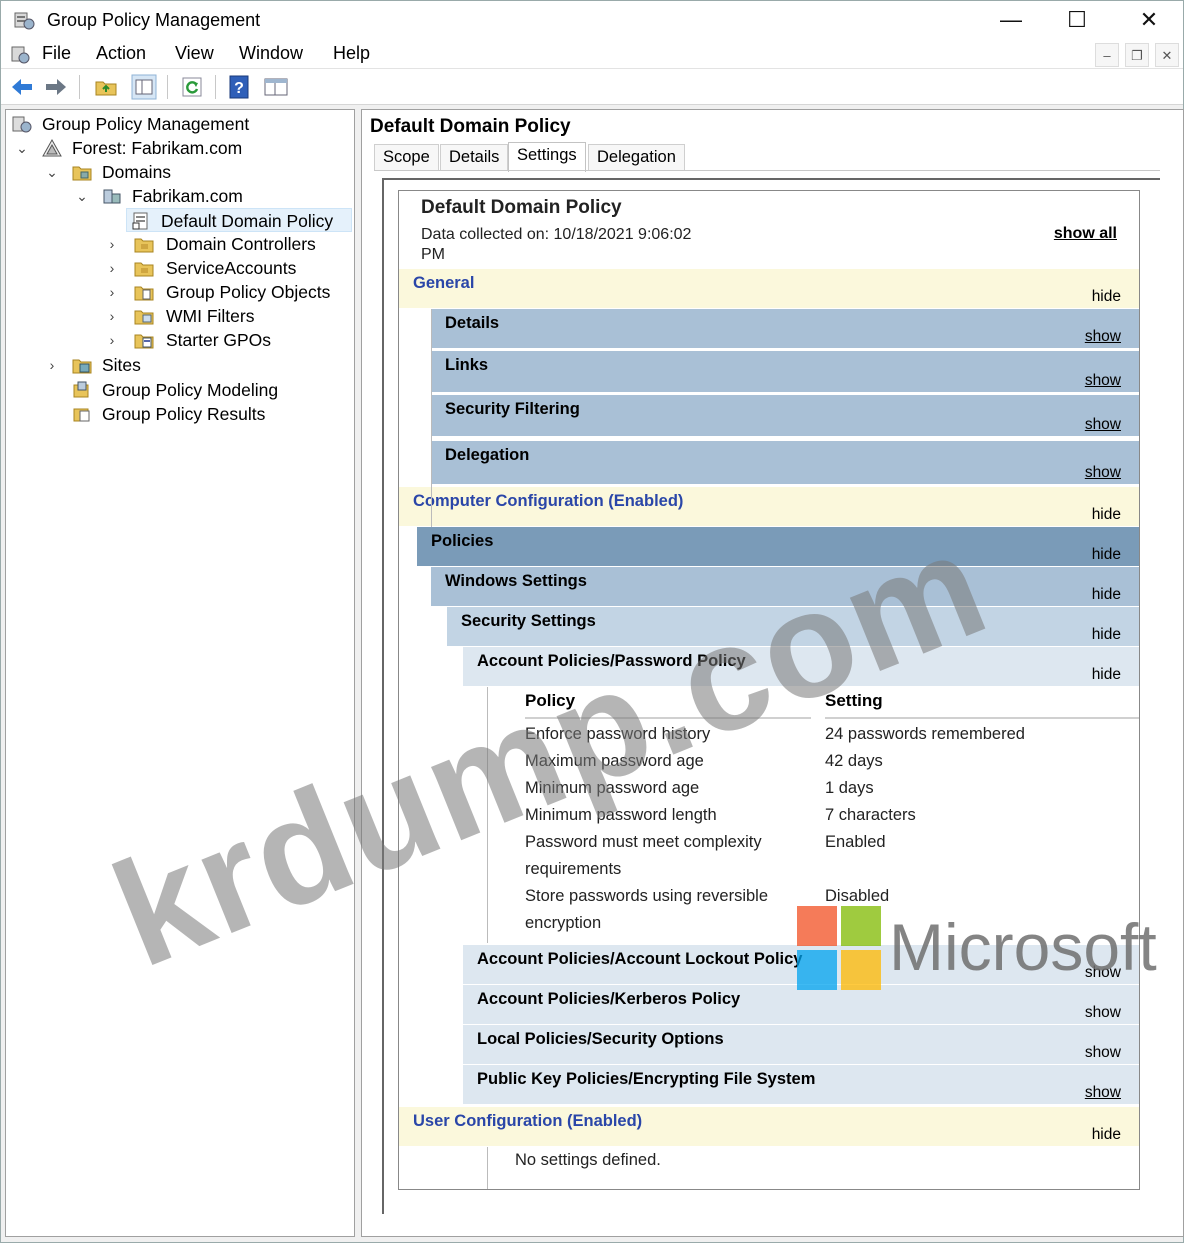 The width and height of the screenshot is (1184, 1243). Describe the element at coordinates (194, 53) in the screenshot. I see `menu-view: View` at that location.